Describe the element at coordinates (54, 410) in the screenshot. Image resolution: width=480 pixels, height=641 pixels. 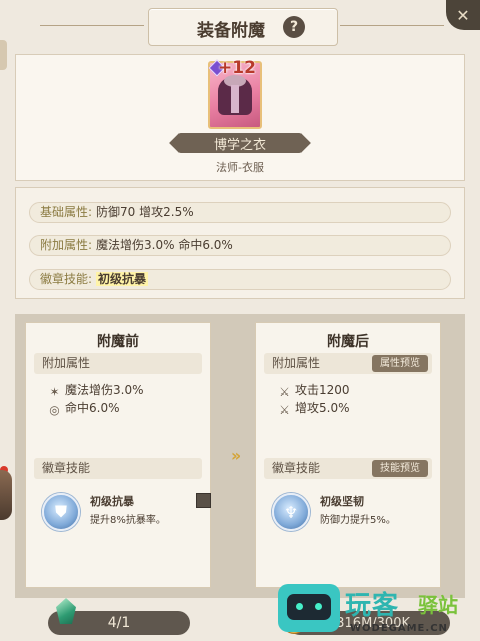
I see `accuracy-icon: ◎` at that location.